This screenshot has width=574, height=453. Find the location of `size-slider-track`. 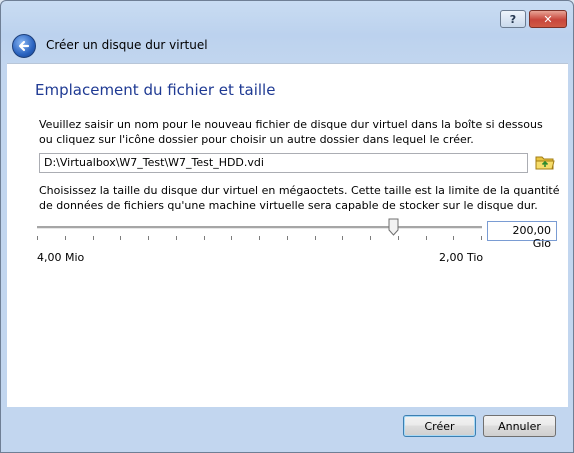

size-slider-track is located at coordinates (259, 227).